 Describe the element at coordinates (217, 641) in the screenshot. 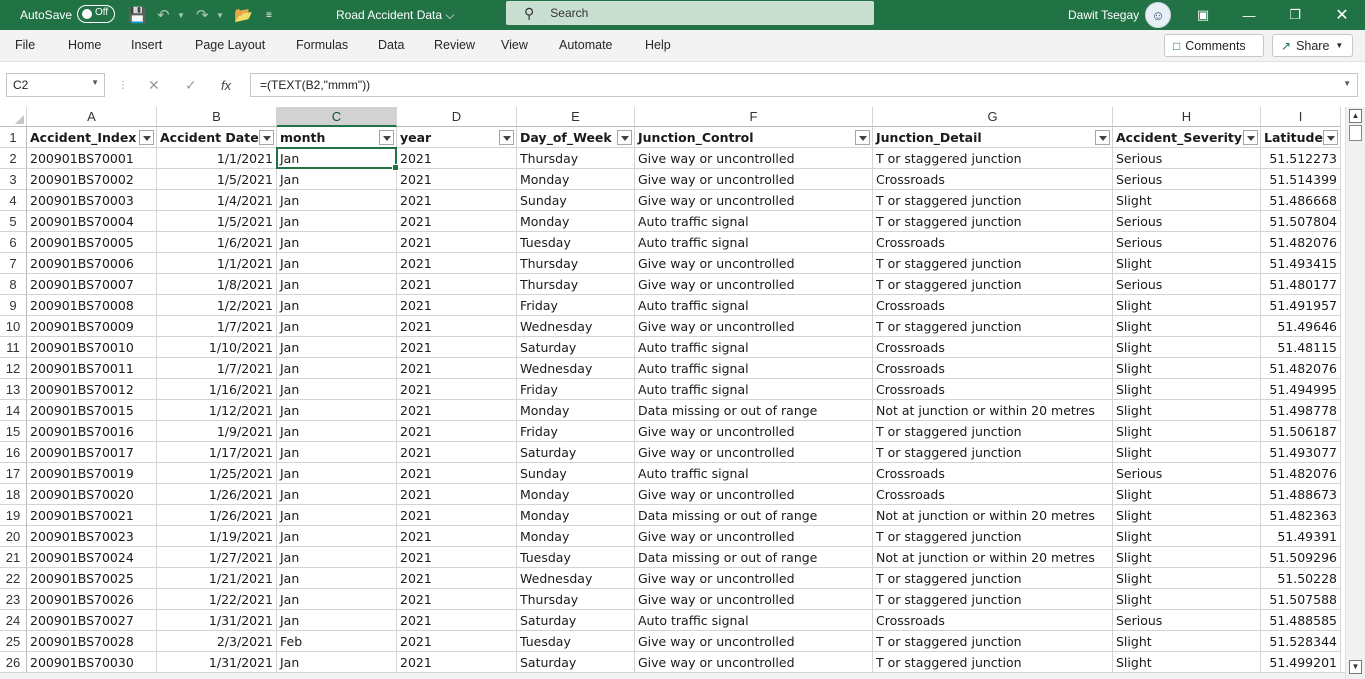

I see `table-cell: 2/3/2021` at that location.